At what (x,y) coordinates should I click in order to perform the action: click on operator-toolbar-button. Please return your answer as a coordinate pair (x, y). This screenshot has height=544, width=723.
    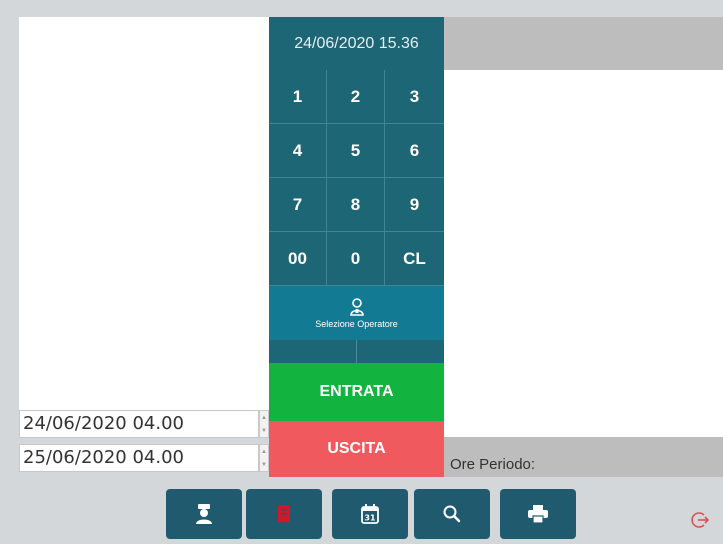
    Looking at the image, I should click on (204, 514).